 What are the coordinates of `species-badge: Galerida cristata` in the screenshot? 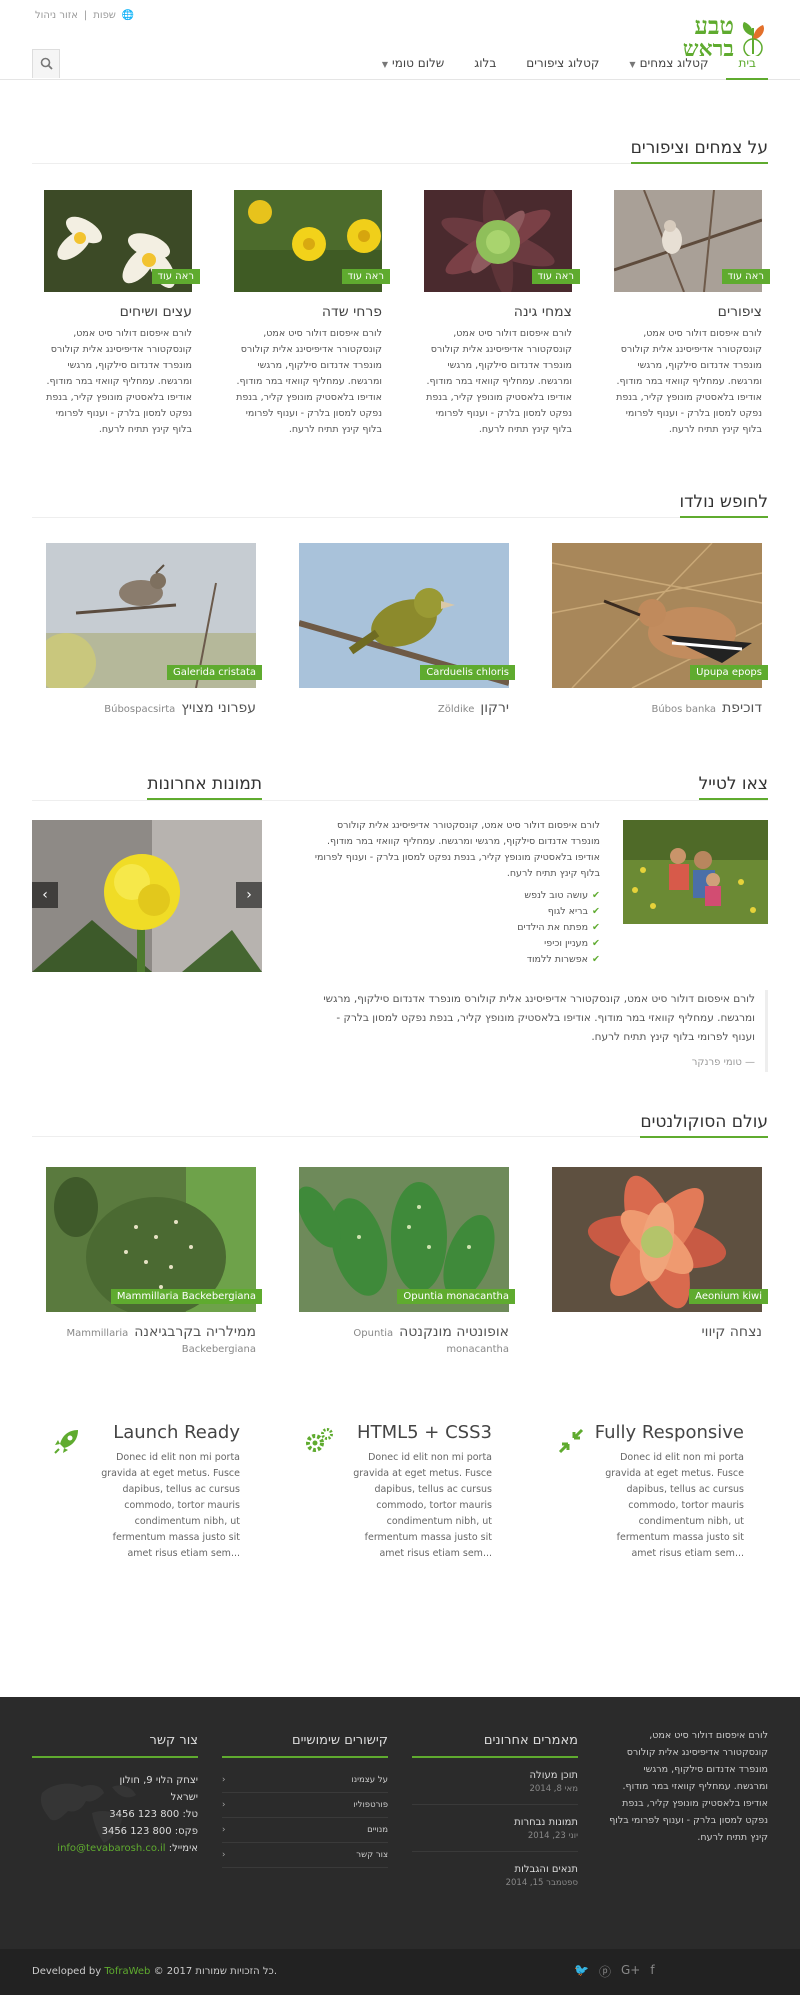 It's located at (214, 672).